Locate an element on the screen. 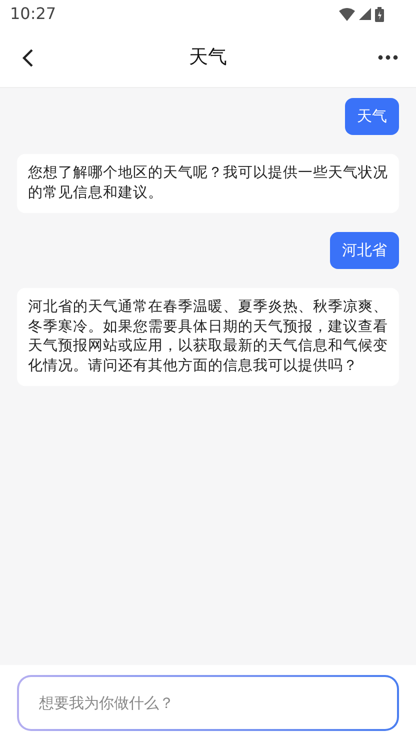 This screenshot has height=740, width=416. back-icon is located at coordinates (28, 58).